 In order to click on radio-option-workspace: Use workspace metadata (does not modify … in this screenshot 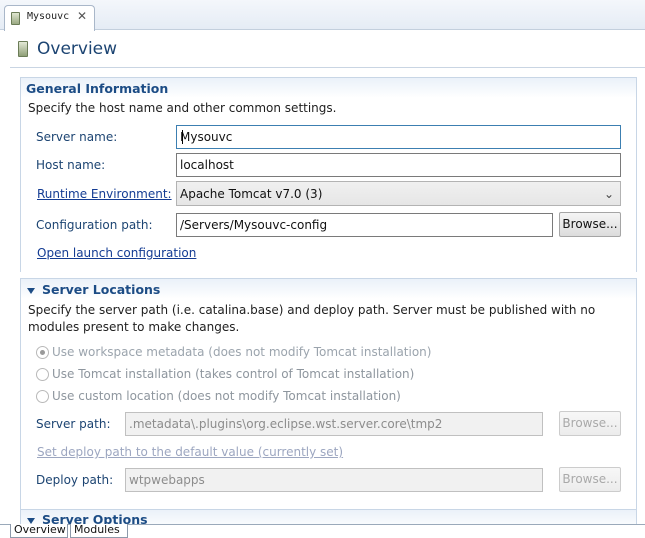, I will do `click(236, 353)`.